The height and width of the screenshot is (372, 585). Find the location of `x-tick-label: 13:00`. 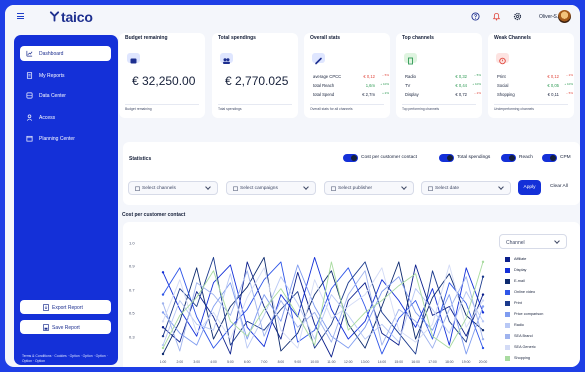

x-tick-label: 13:00 is located at coordinates (365, 362).